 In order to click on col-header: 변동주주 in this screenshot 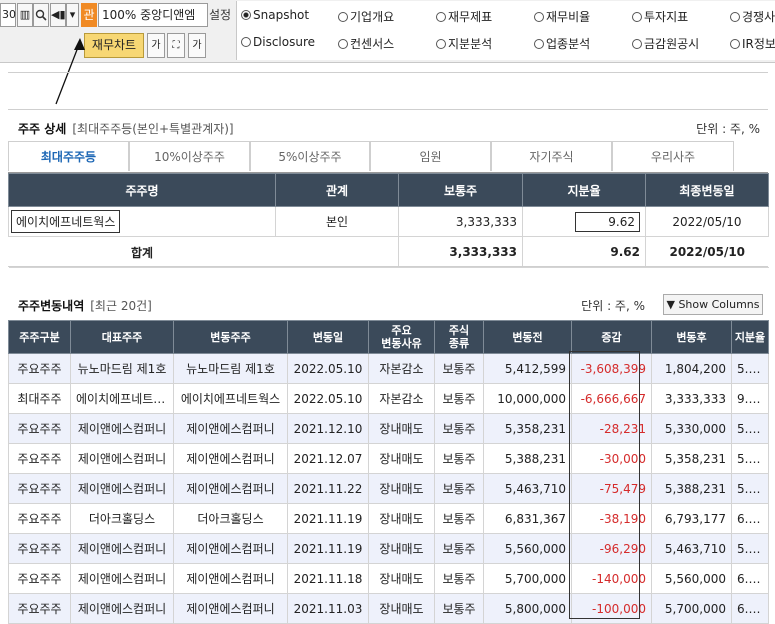, I will do `click(230, 337)`.